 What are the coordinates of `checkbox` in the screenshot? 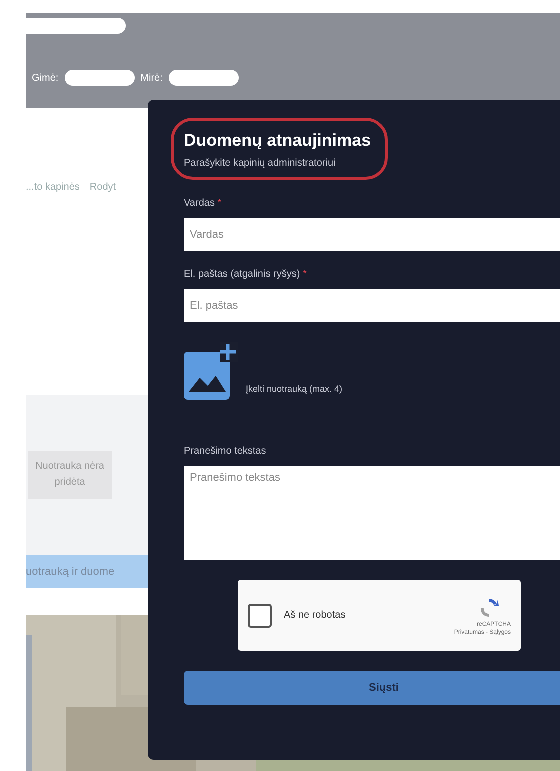 It's located at (260, 616).